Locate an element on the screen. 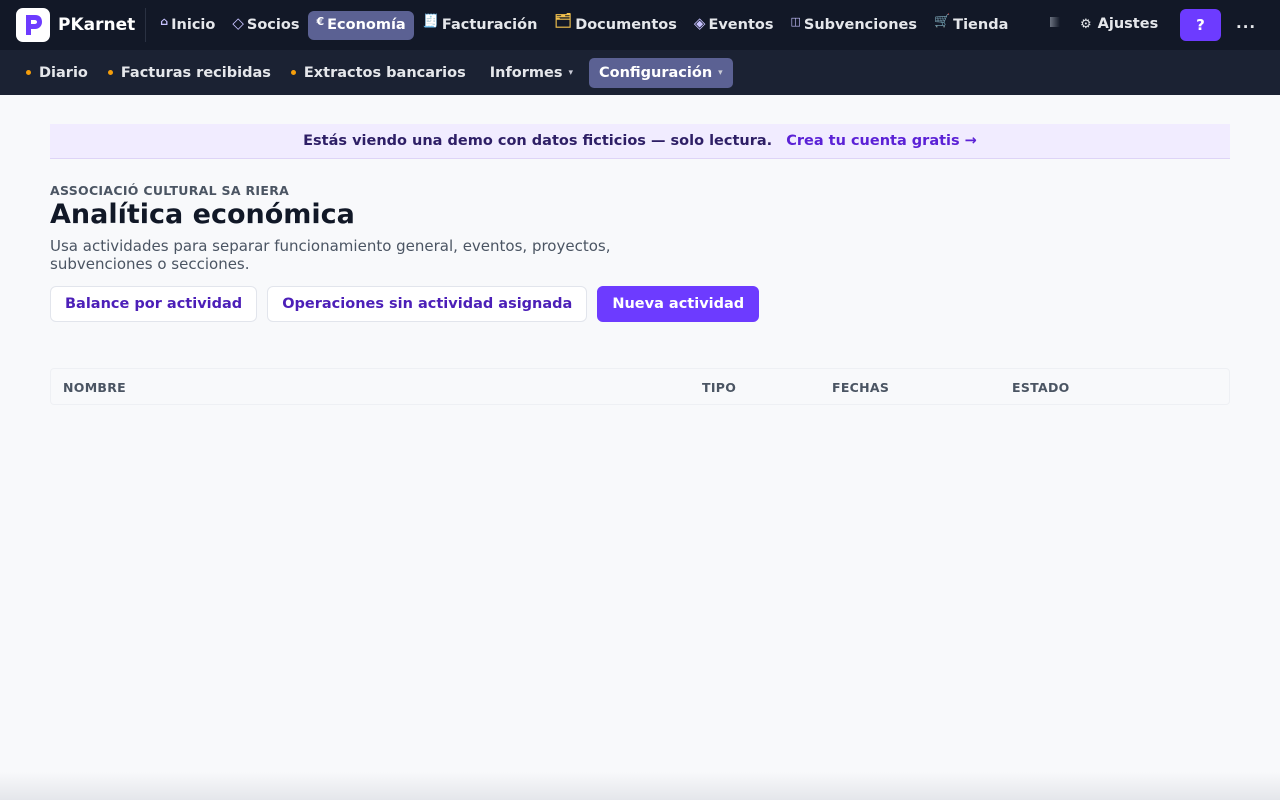  column-header-fechas: FECHAS is located at coordinates (860, 387).